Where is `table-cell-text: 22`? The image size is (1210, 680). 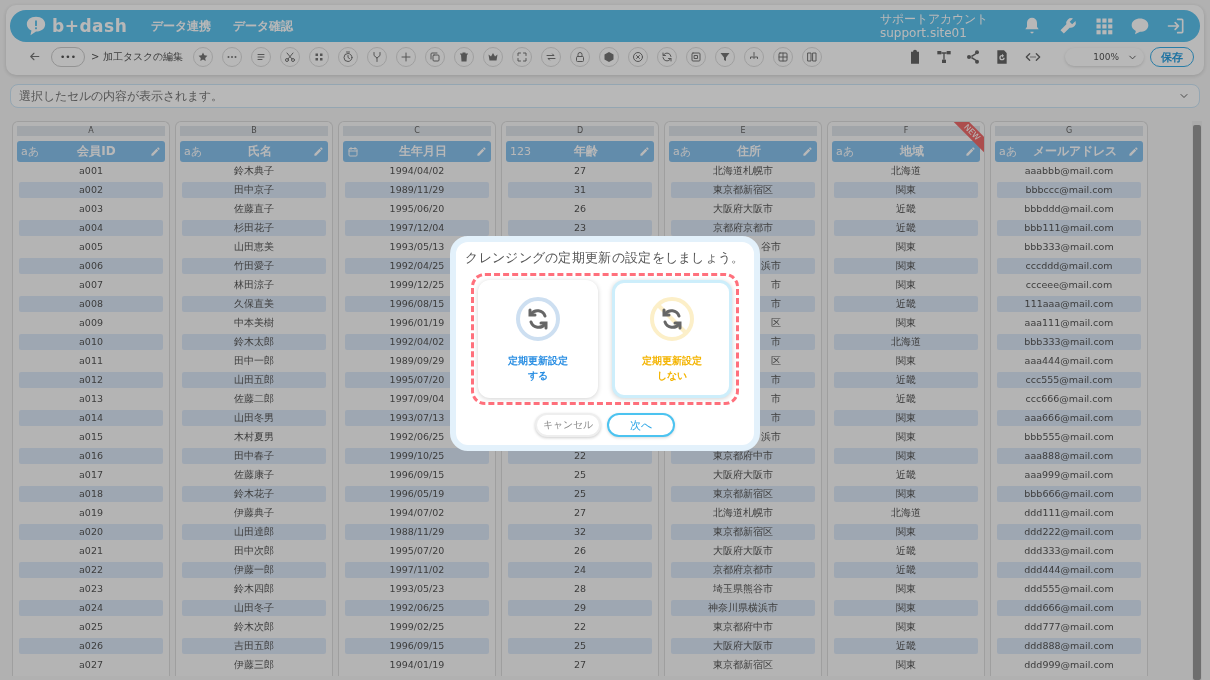 table-cell-text: 22 is located at coordinates (580, 627).